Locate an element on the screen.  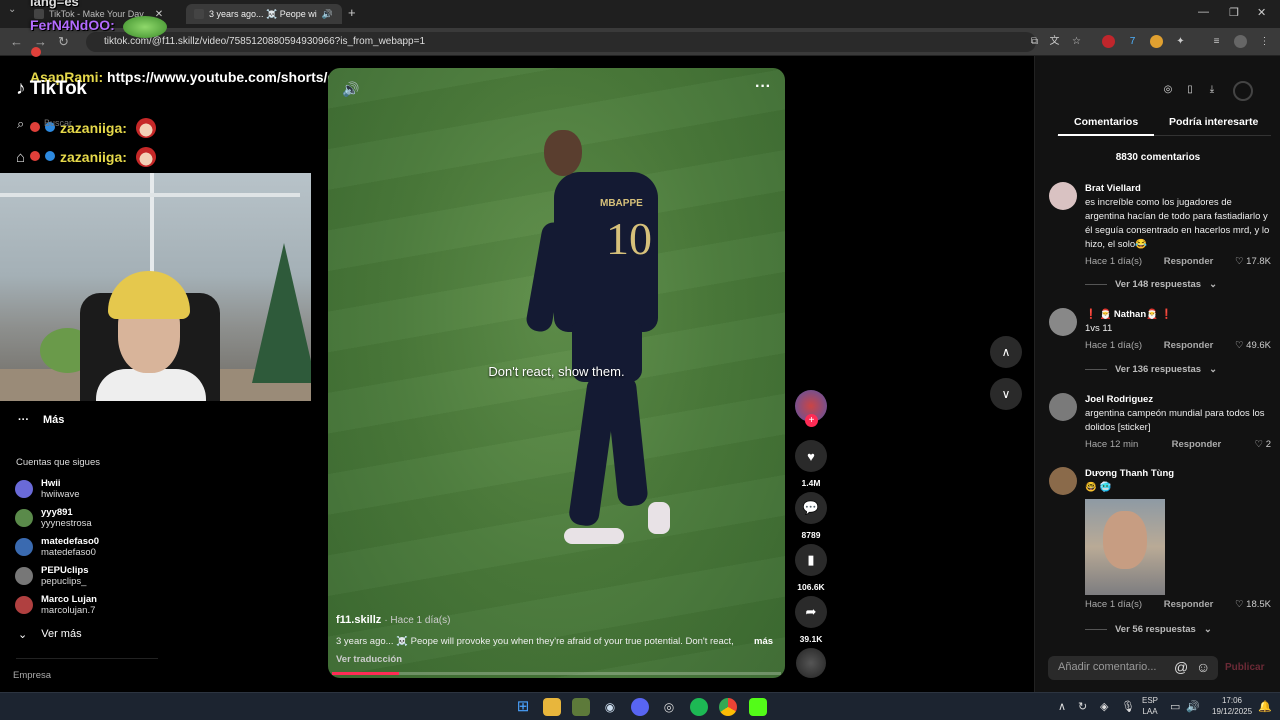
kick-icon is located at coordinates (758, 707).